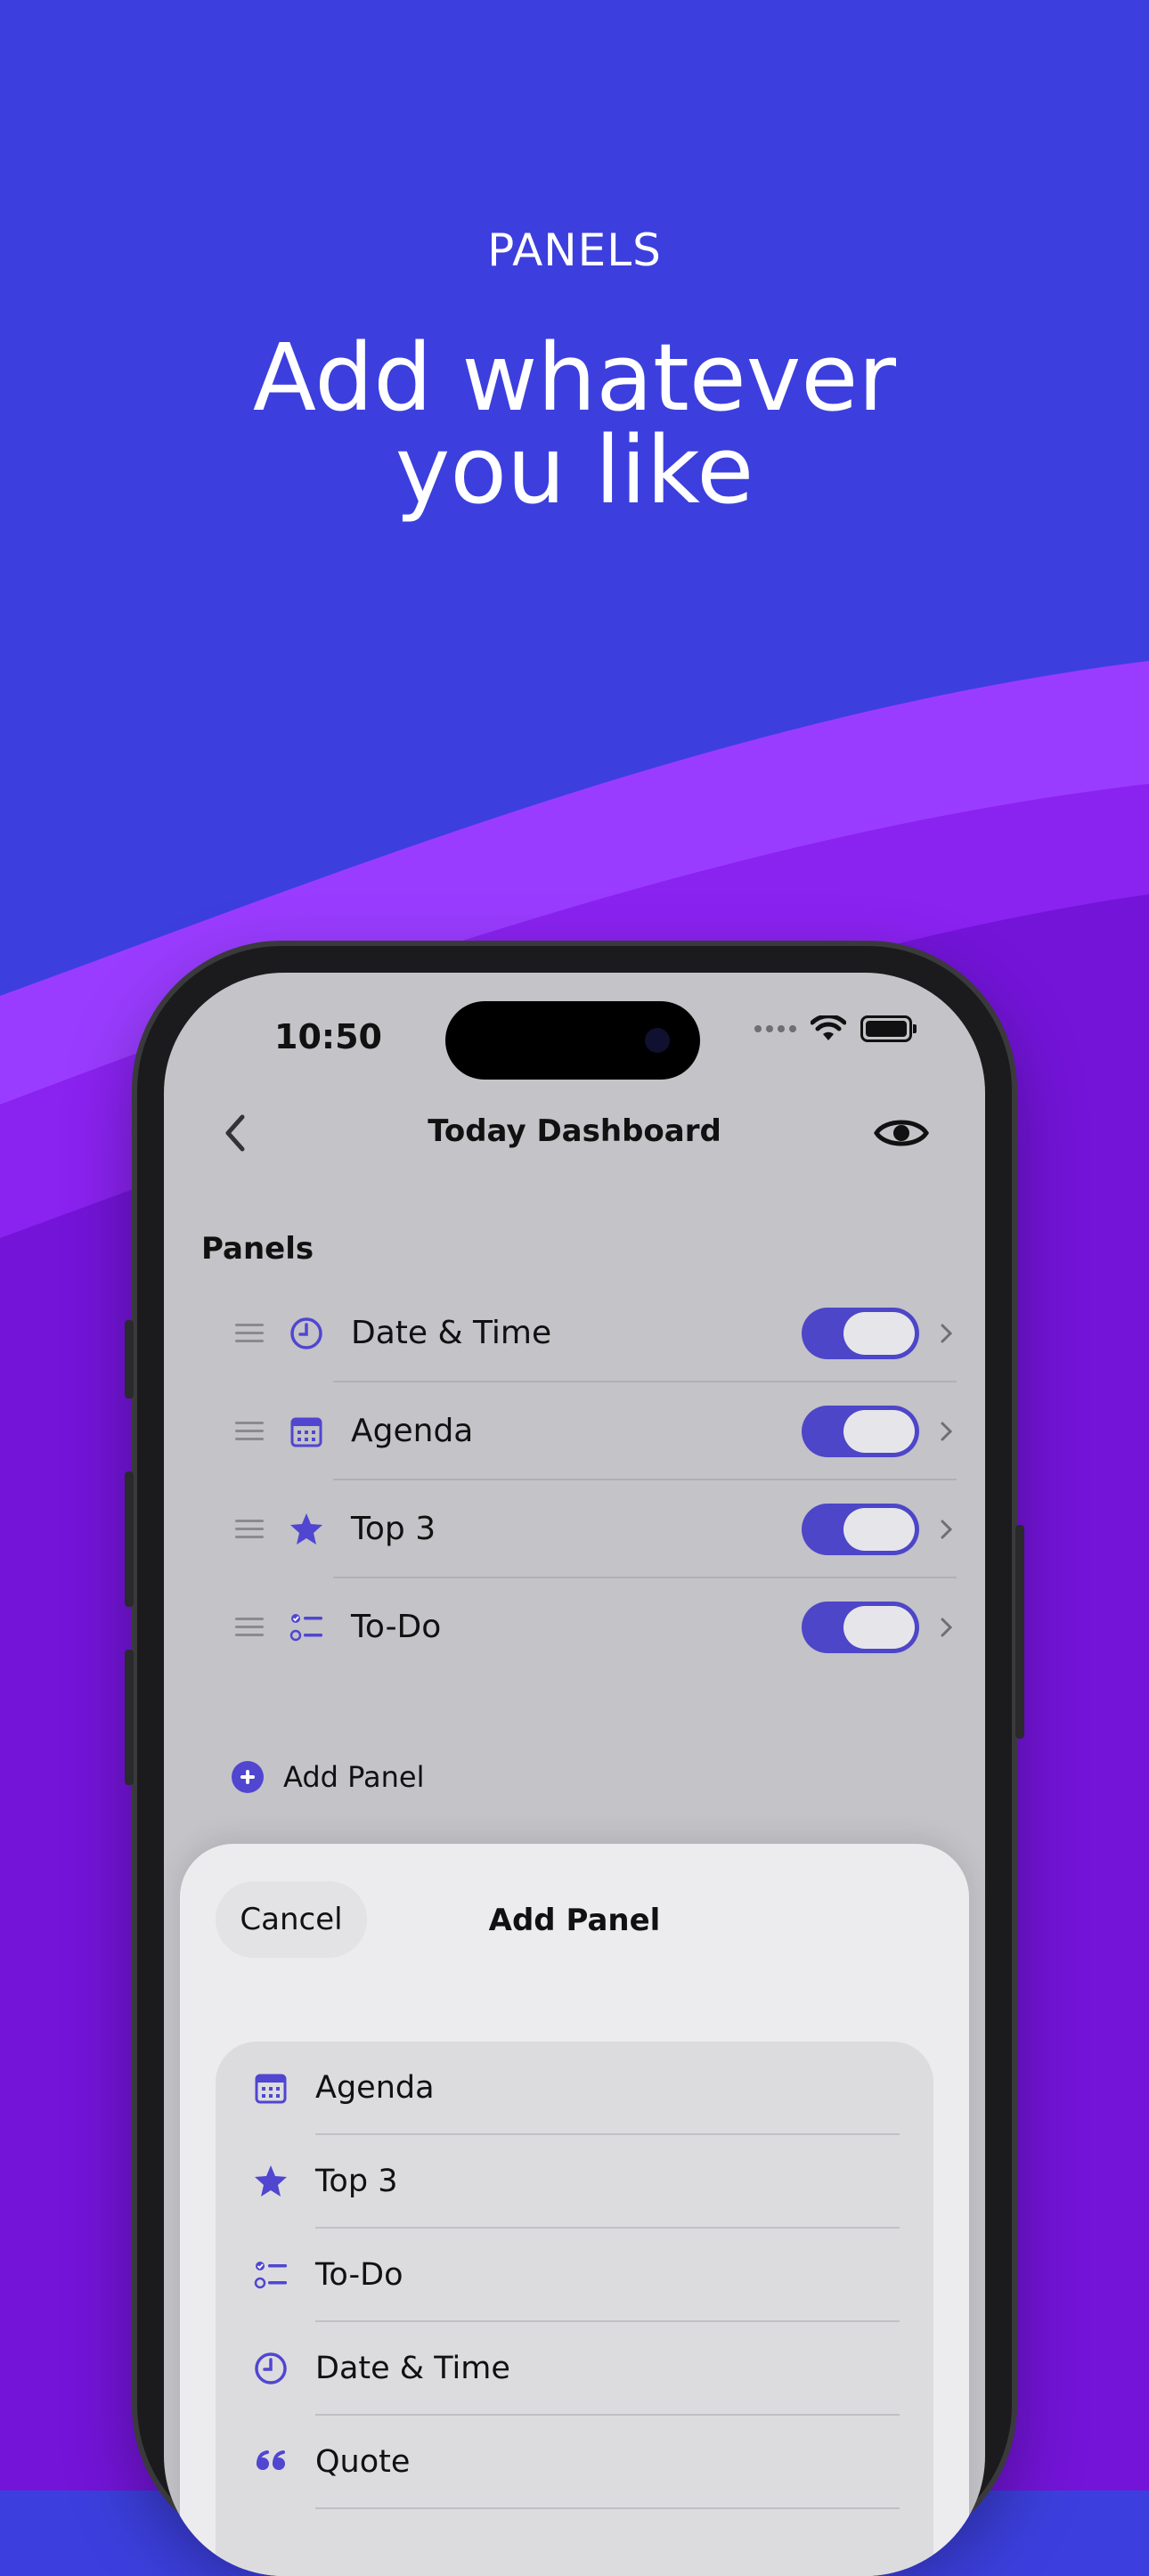  Describe the element at coordinates (574, 1921) in the screenshot. I see `sheet-title: Add Panel` at that location.